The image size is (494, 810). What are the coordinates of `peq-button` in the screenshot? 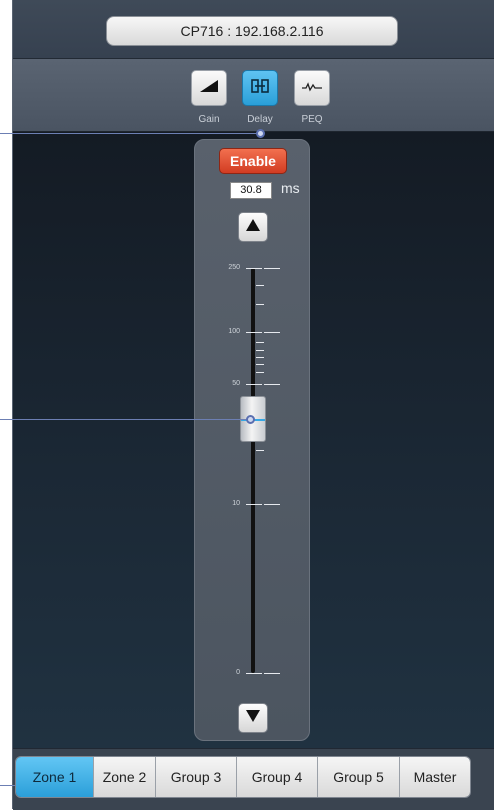 It's located at (312, 88).